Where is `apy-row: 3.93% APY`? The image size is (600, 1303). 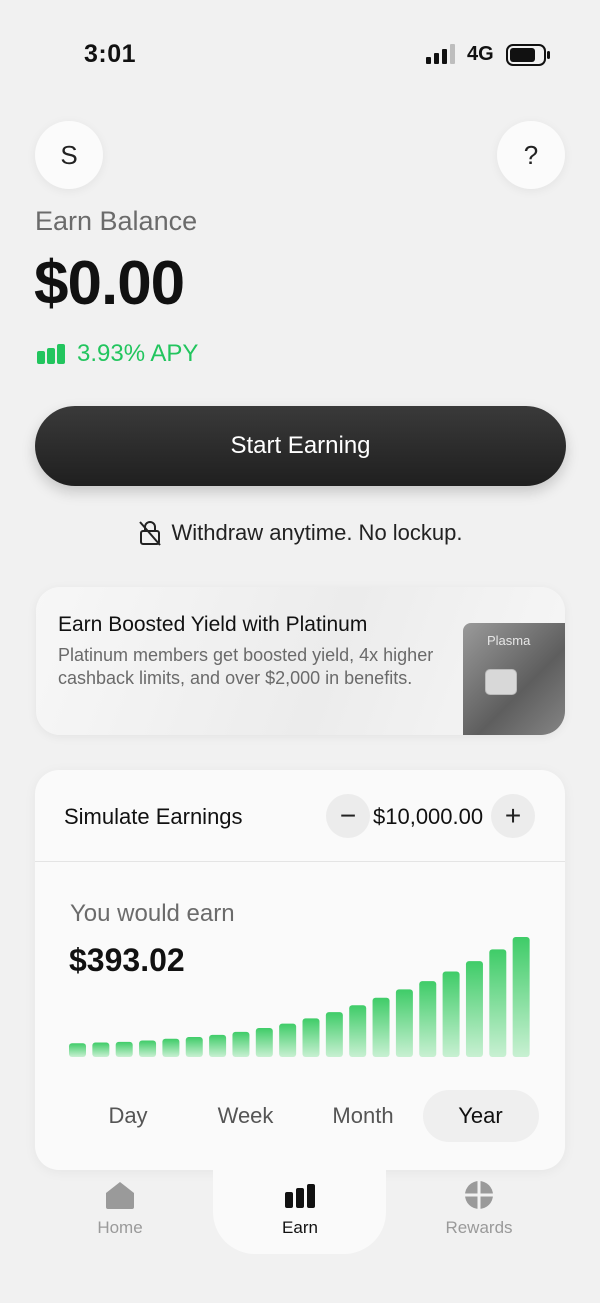
apy-row: 3.93% APY is located at coordinates (117, 354).